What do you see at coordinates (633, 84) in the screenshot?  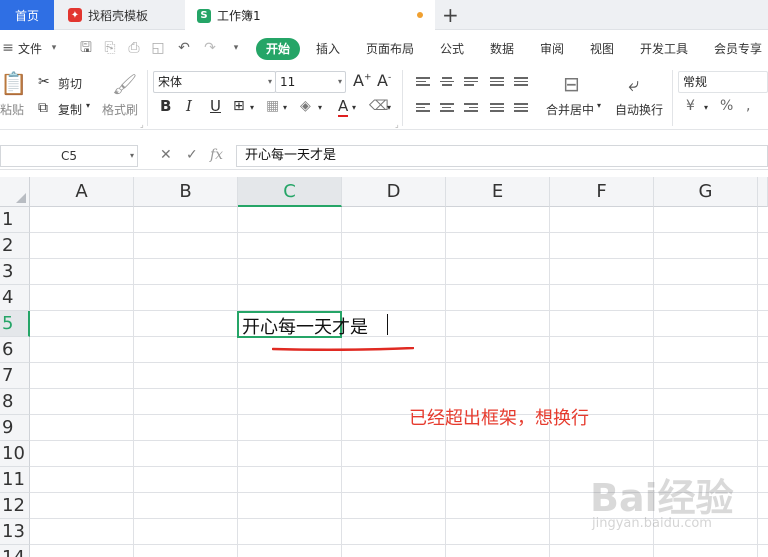 I see `wrap-text-icon: ⤶` at bounding box center [633, 84].